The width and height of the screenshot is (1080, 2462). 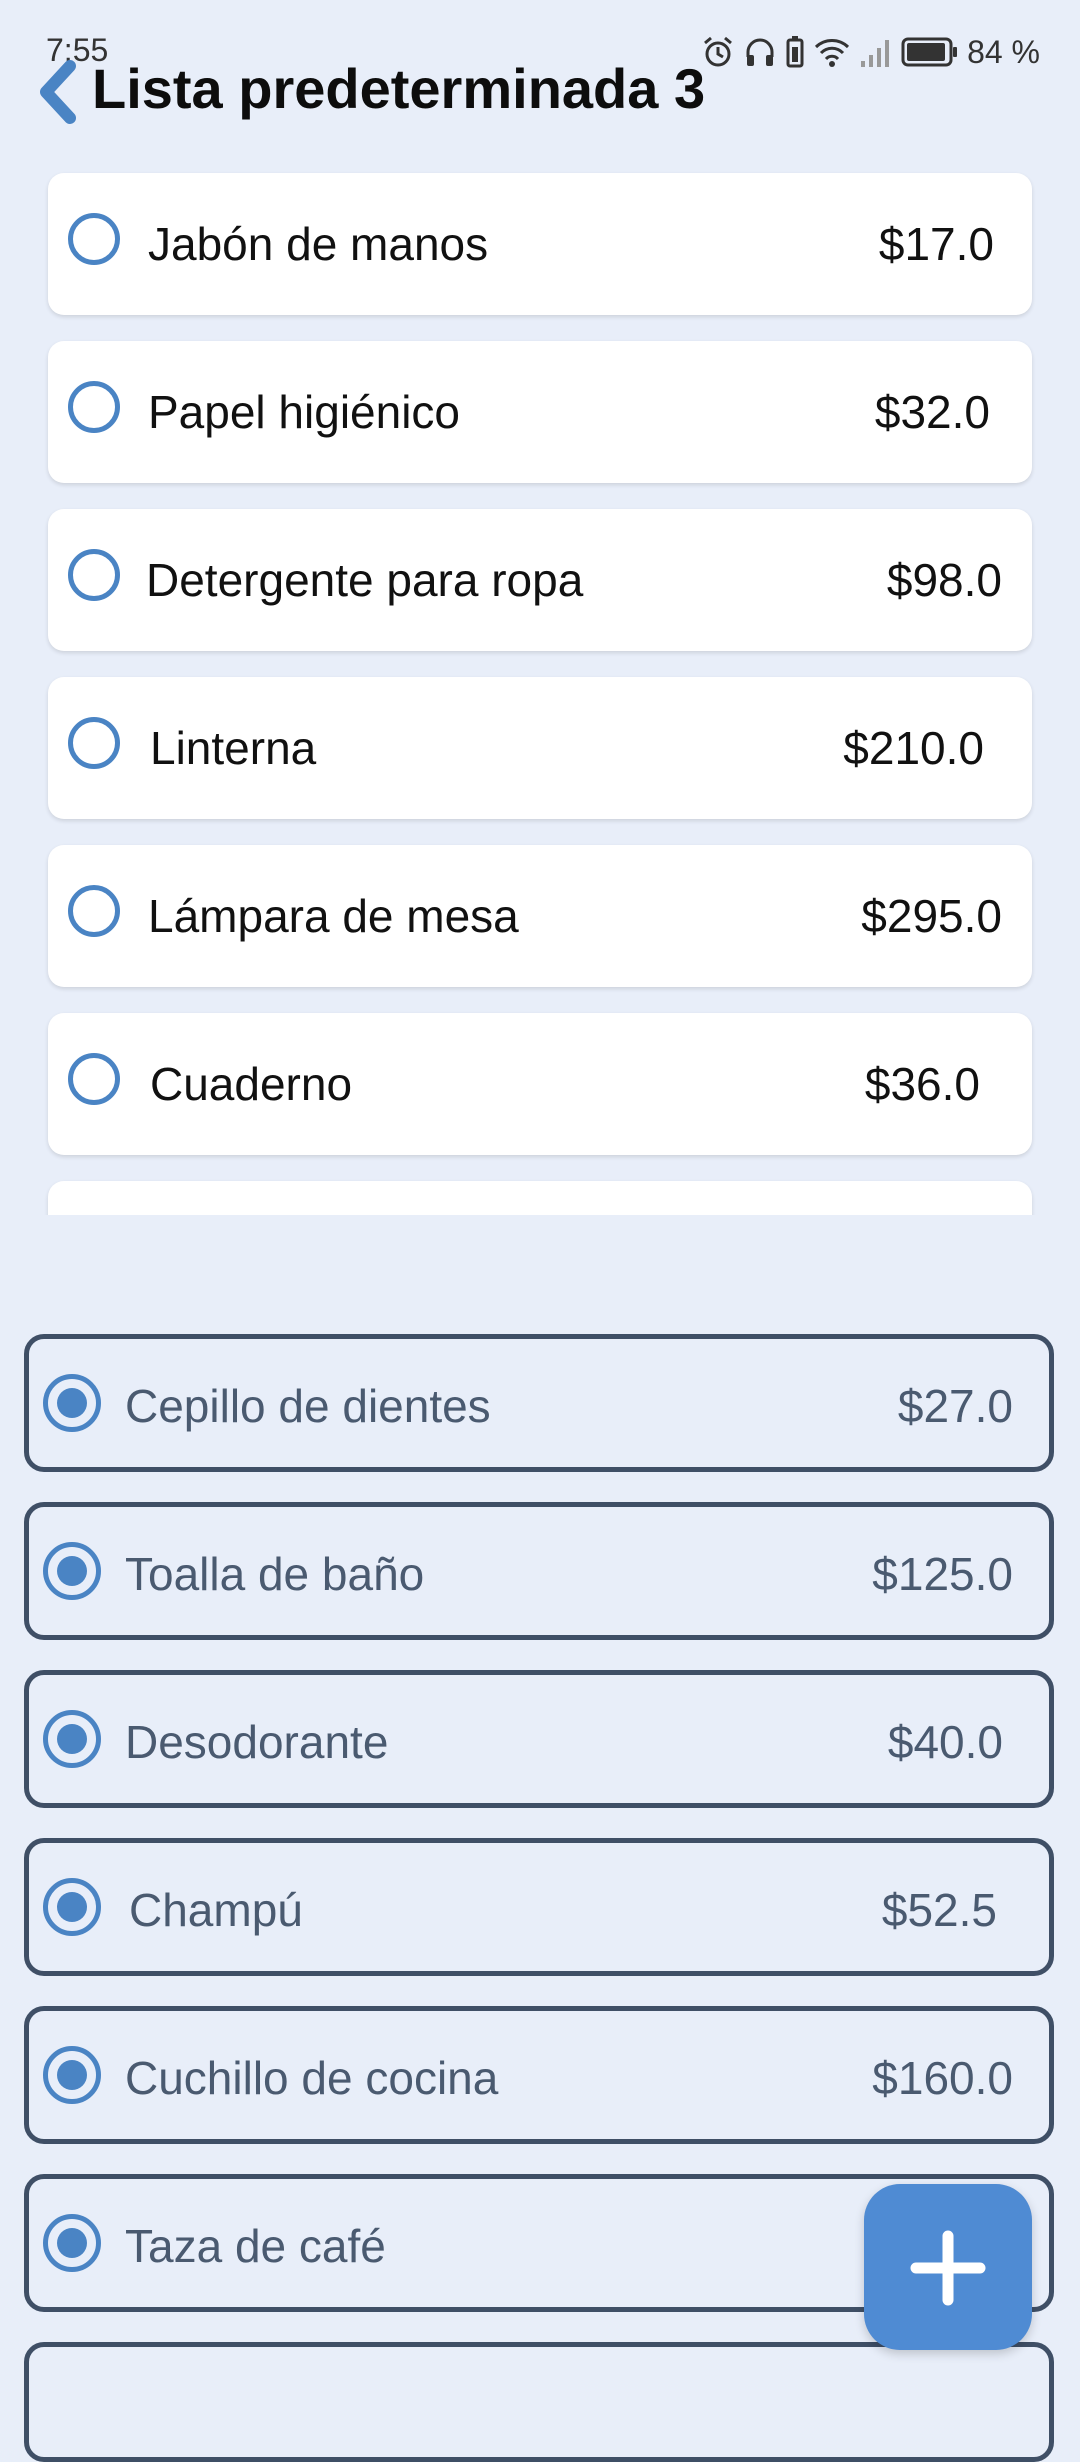 I want to click on item-price: $27.0, so click(x=955, y=1406).